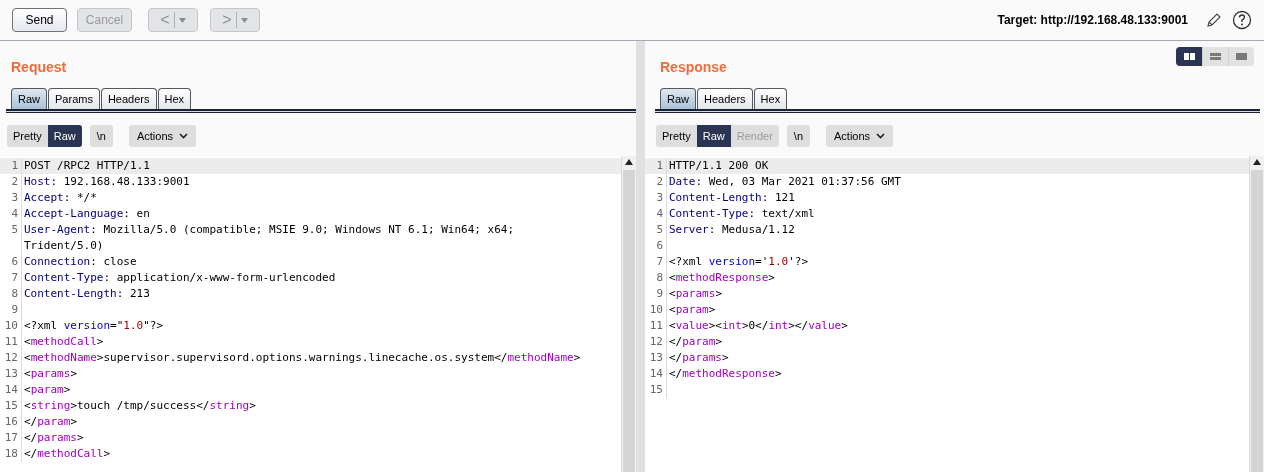 Image resolution: width=1264 pixels, height=472 pixels. I want to click on code-line: Host: 192.168.48.133:9001, so click(106, 182).